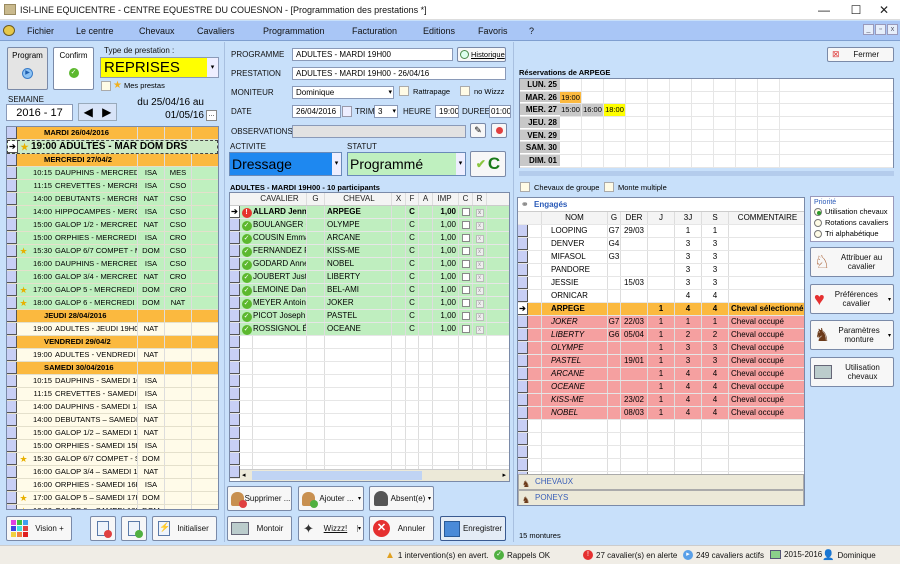  Describe the element at coordinates (478, 130) in the screenshot. I see `edit-observations-button: ✎` at that location.